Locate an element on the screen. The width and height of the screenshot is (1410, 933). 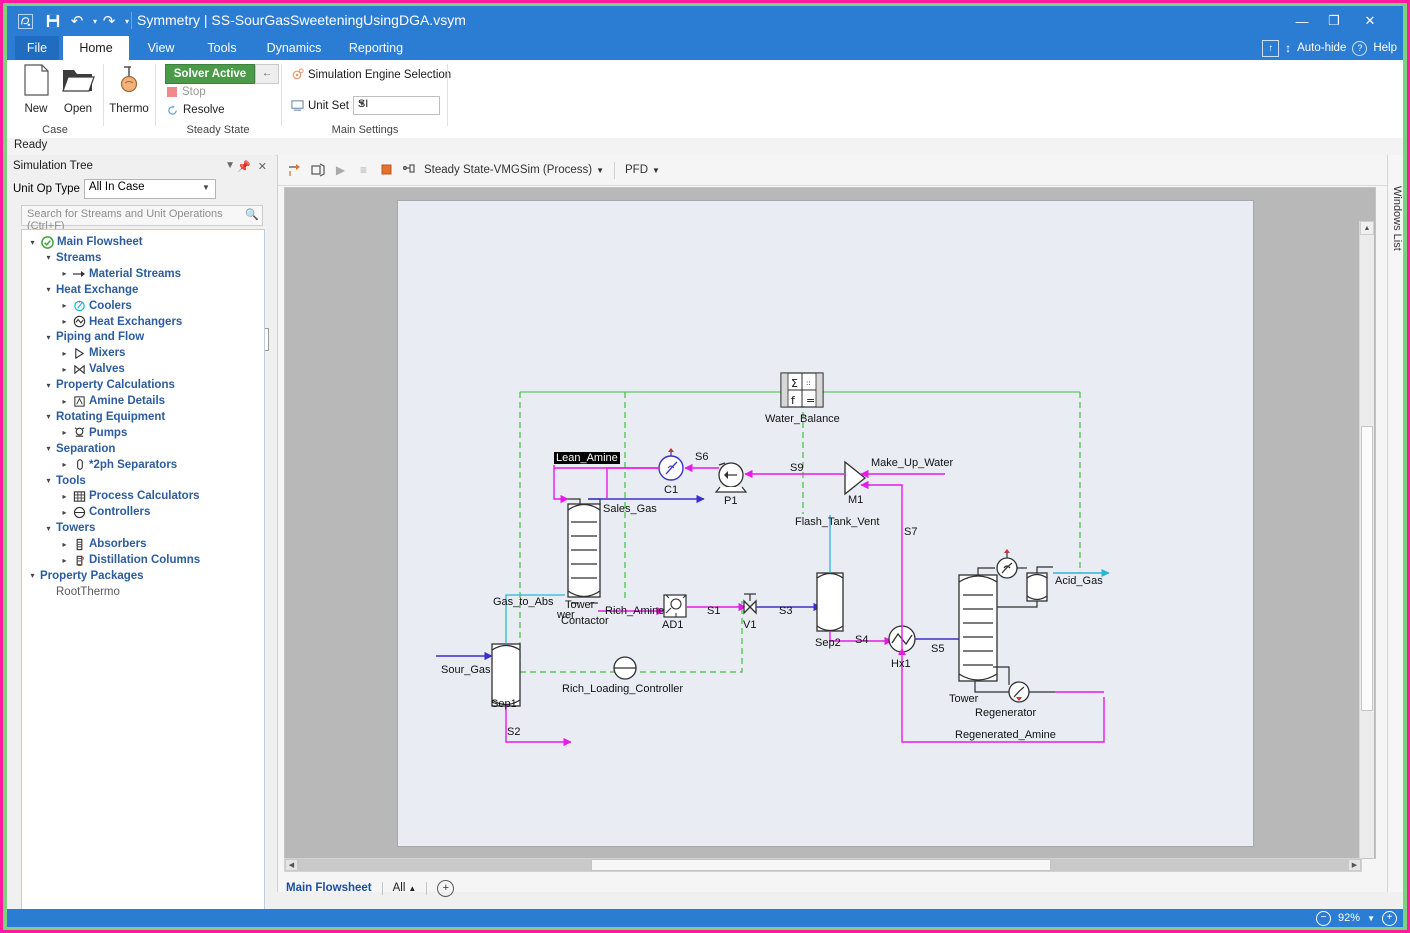
horizontal-scroll-thumb is located at coordinates (821, 865).